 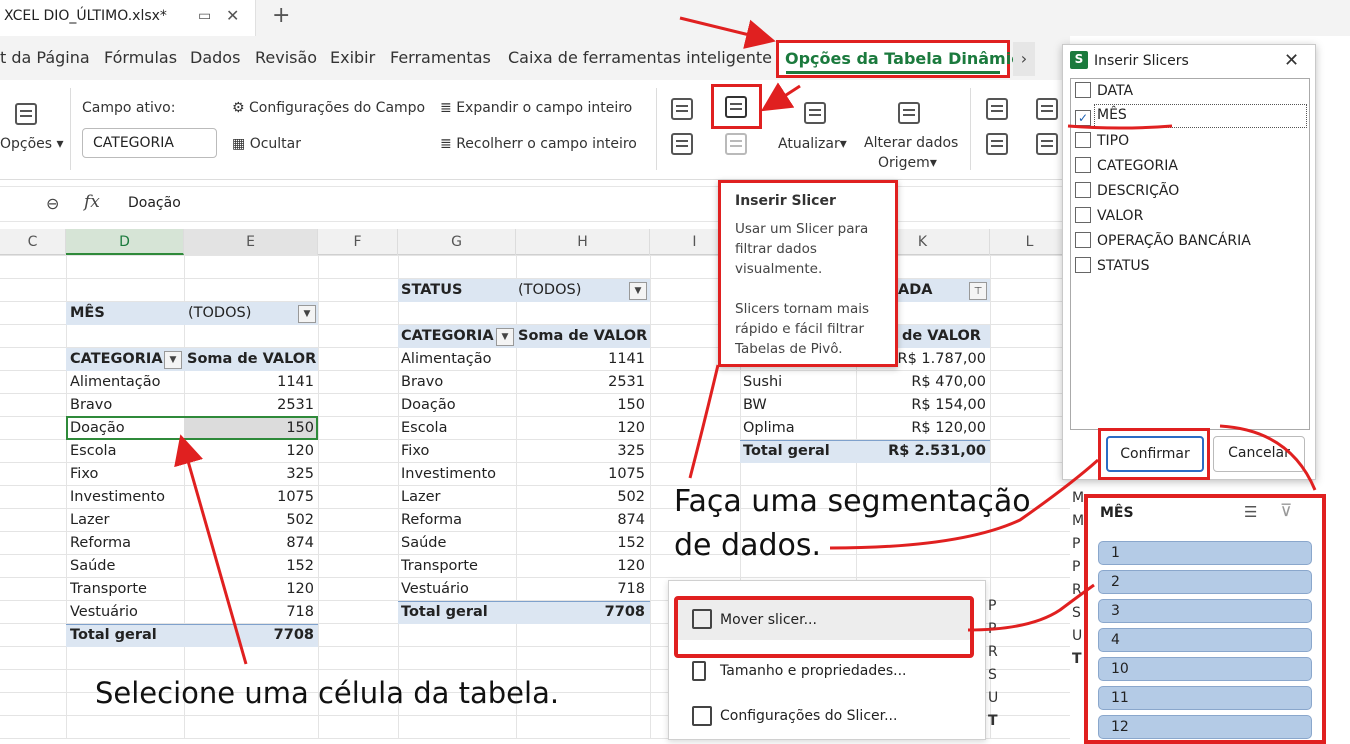 I want to click on tab-smart-toolbox: Caixa de ferramentas inteligente, so click(x=640, y=57).